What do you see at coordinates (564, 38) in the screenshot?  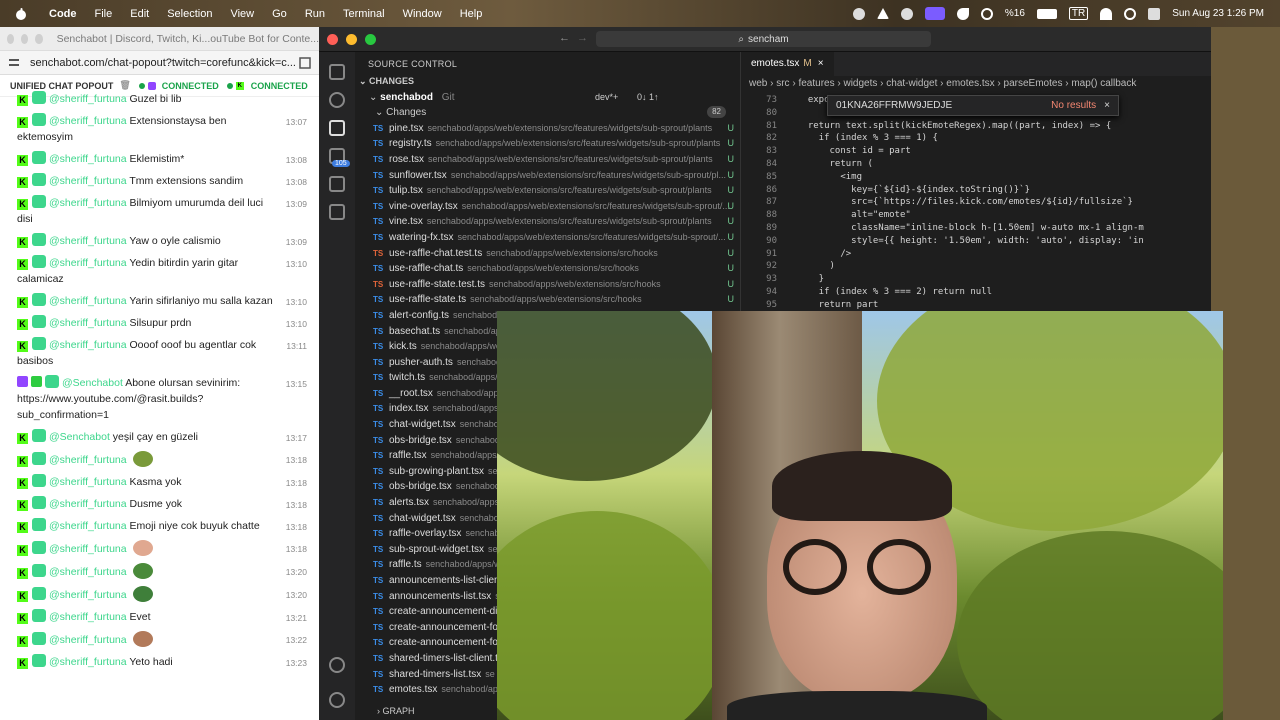 I see `back-arrow-icon: ←` at bounding box center [564, 38].